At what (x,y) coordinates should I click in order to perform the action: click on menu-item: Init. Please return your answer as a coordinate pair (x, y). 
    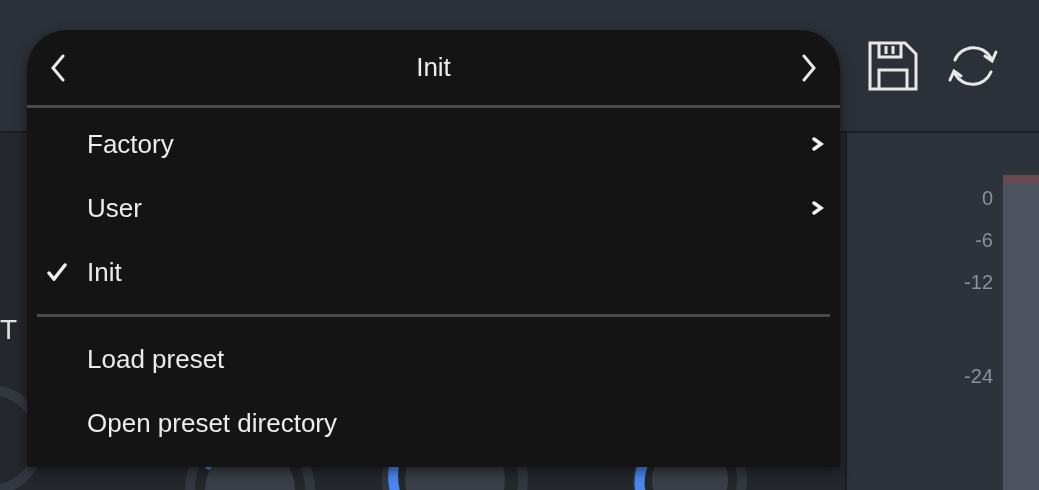
    Looking at the image, I should click on (433, 272).